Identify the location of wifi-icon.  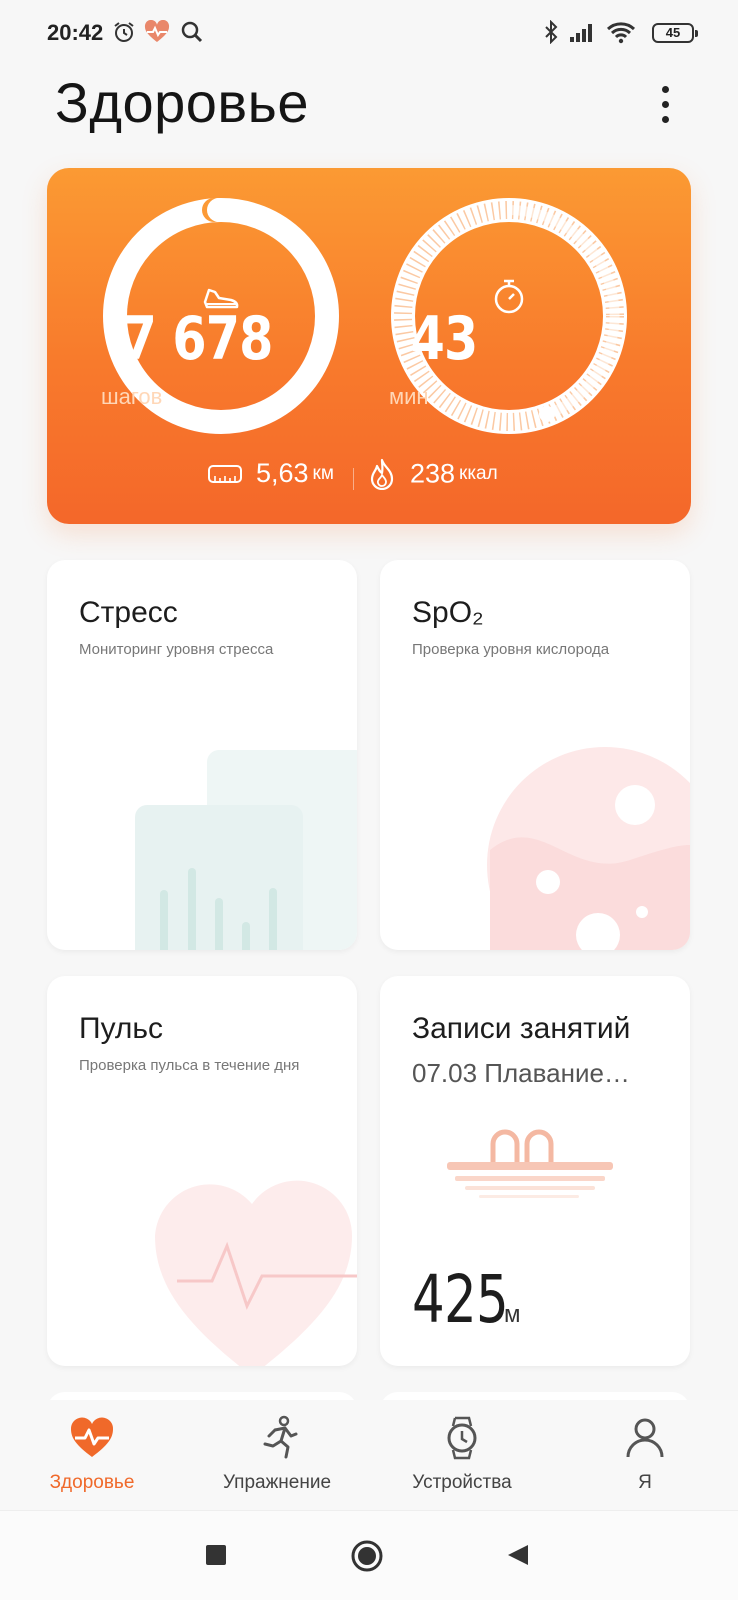
(621, 33).